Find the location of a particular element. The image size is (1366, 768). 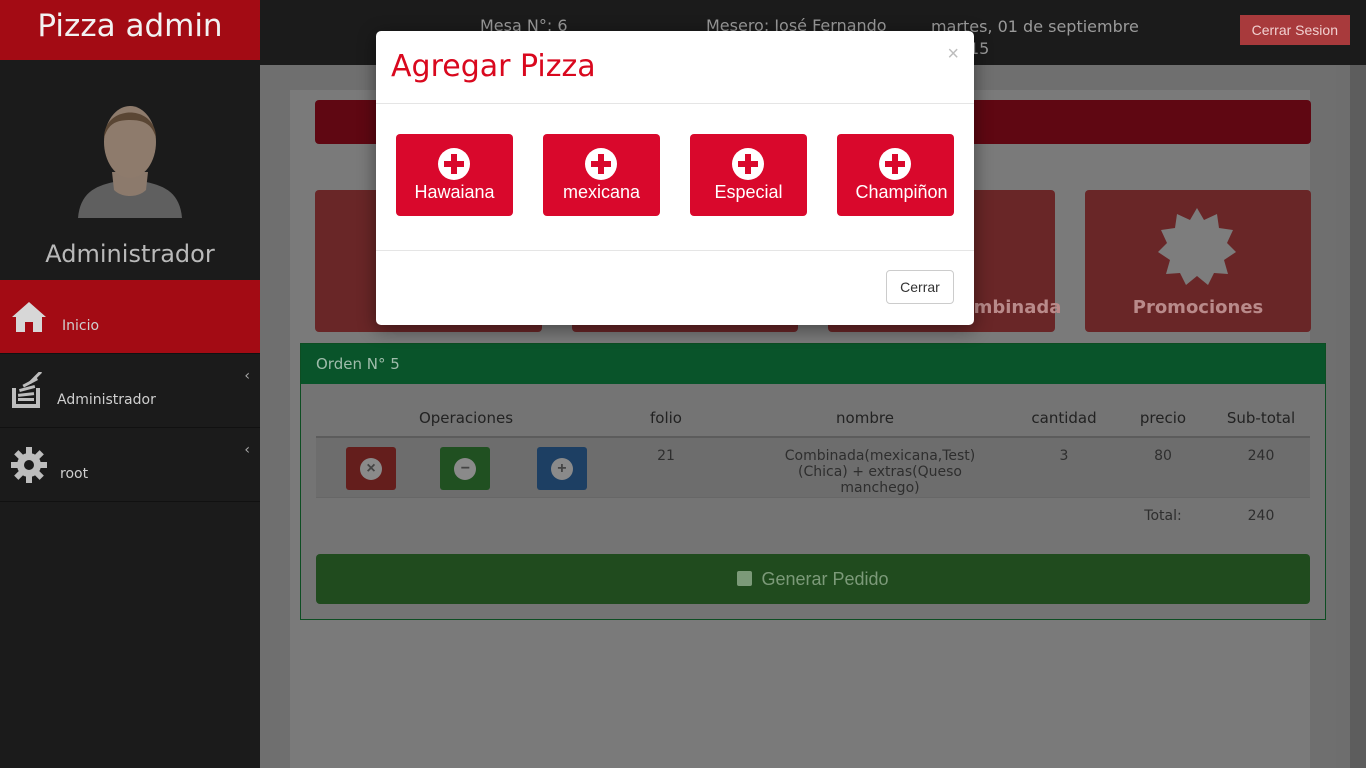

pizza-mexicana-button: mexicana is located at coordinates (601, 175).